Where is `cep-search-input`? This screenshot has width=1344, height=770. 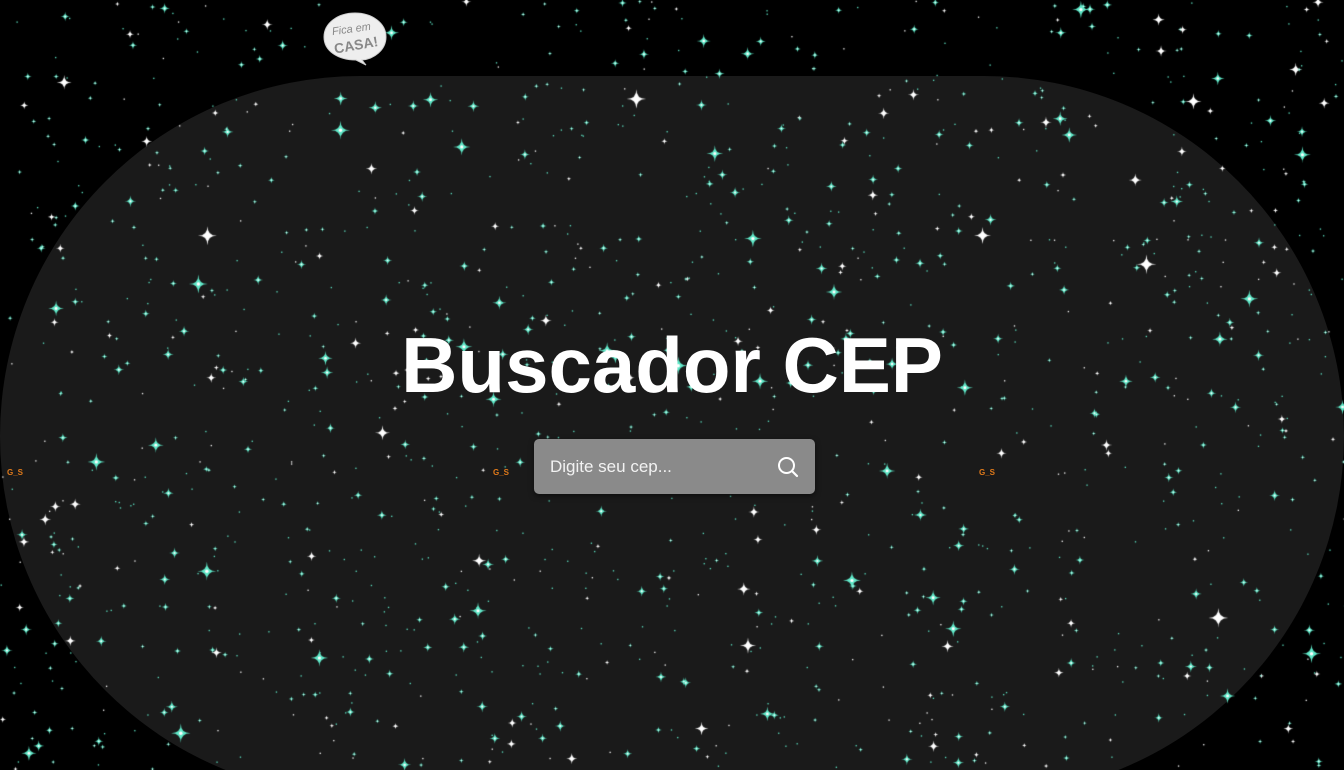 cep-search-input is located at coordinates (649, 466).